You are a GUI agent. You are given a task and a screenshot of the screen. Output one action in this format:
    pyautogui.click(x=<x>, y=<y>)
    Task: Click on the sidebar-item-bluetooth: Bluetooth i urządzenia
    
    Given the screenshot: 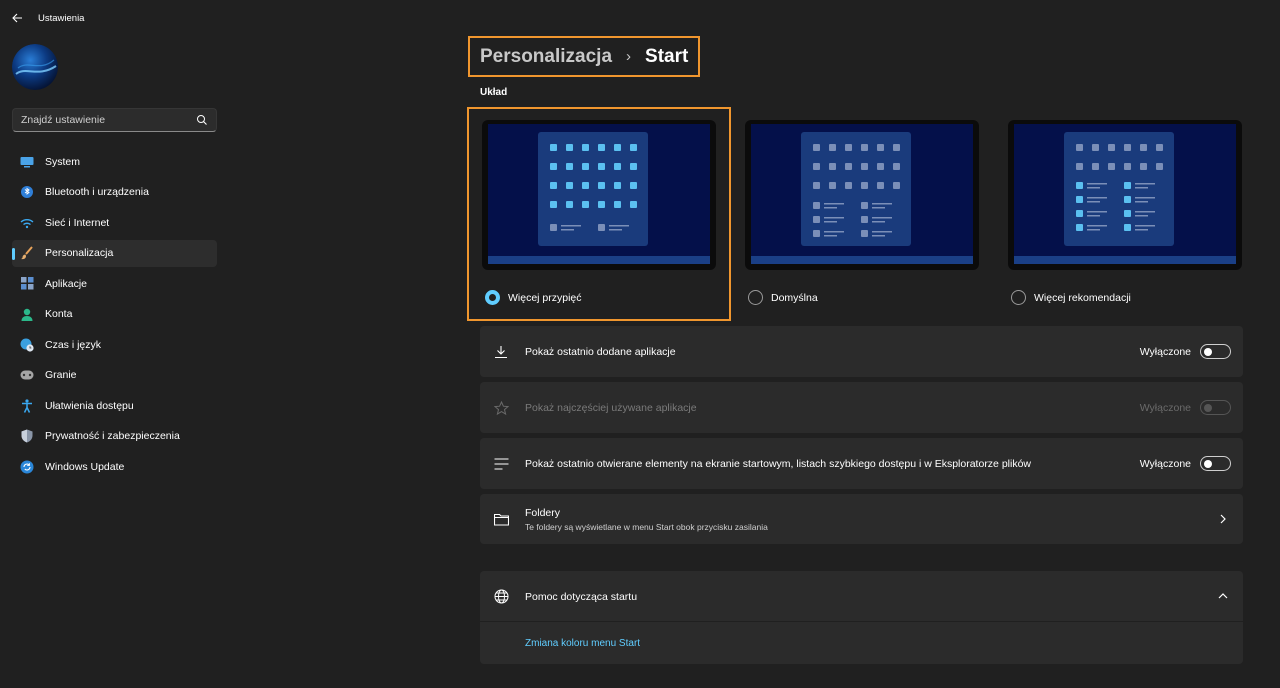 What is the action you would take?
    pyautogui.click(x=114, y=192)
    